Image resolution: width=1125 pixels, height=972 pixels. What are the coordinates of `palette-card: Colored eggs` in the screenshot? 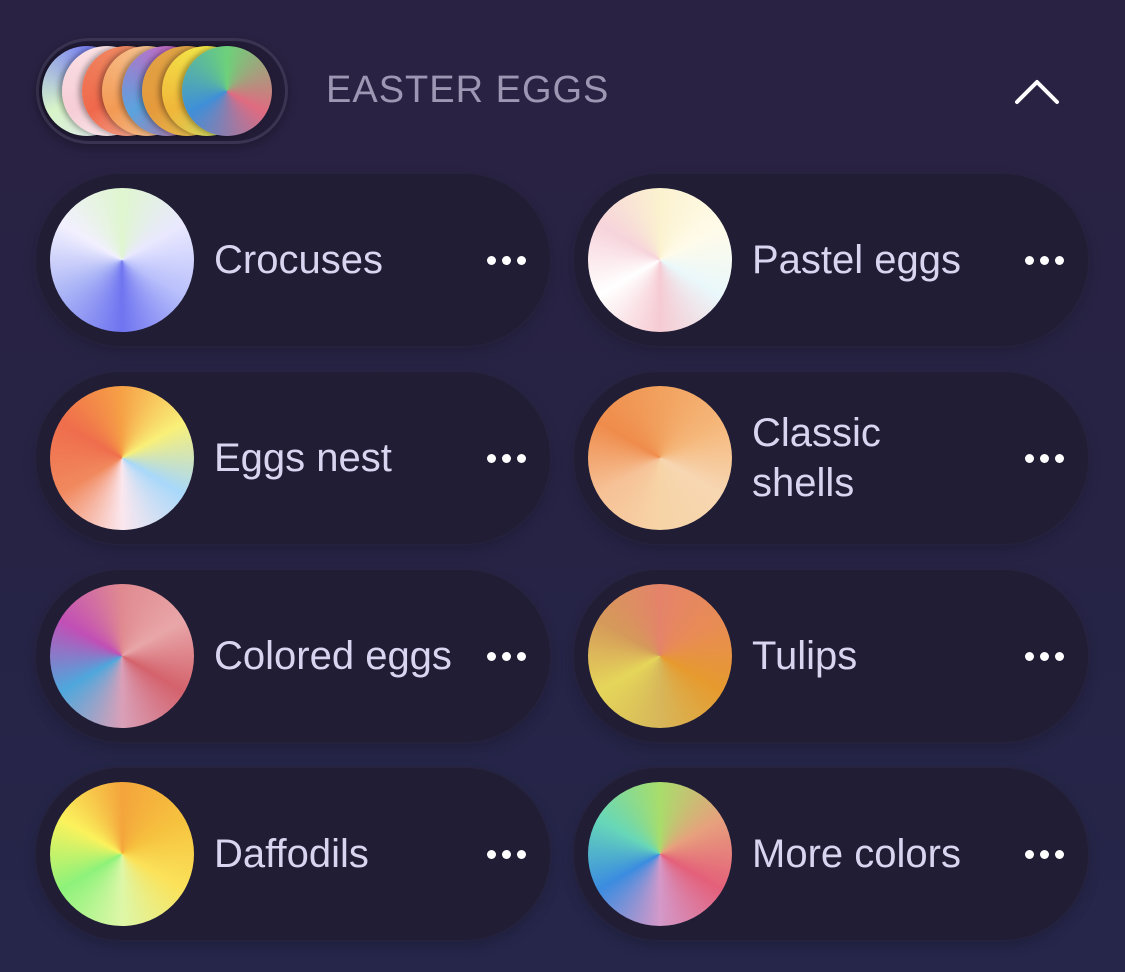 It's located at (293, 656).